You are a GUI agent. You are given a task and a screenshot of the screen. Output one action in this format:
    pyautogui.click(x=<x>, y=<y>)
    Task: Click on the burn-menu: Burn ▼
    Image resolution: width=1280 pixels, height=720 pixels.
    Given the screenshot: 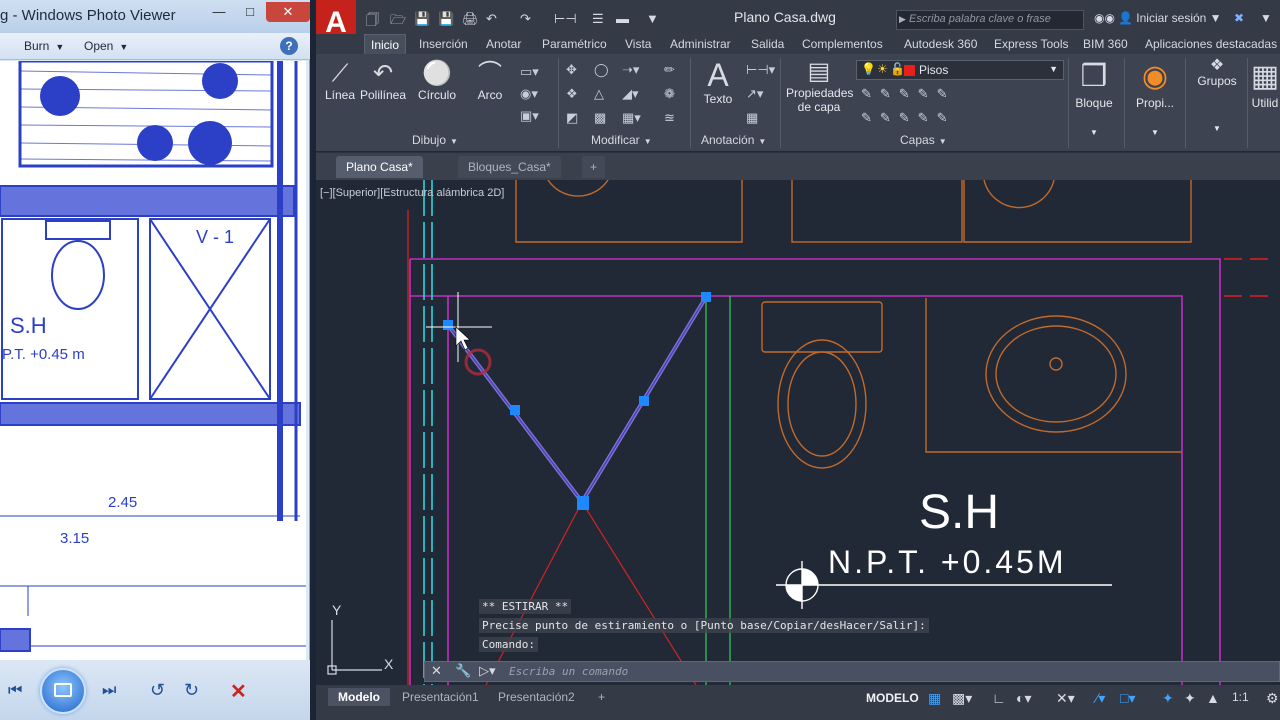 What is the action you would take?
    pyautogui.click(x=44, y=46)
    